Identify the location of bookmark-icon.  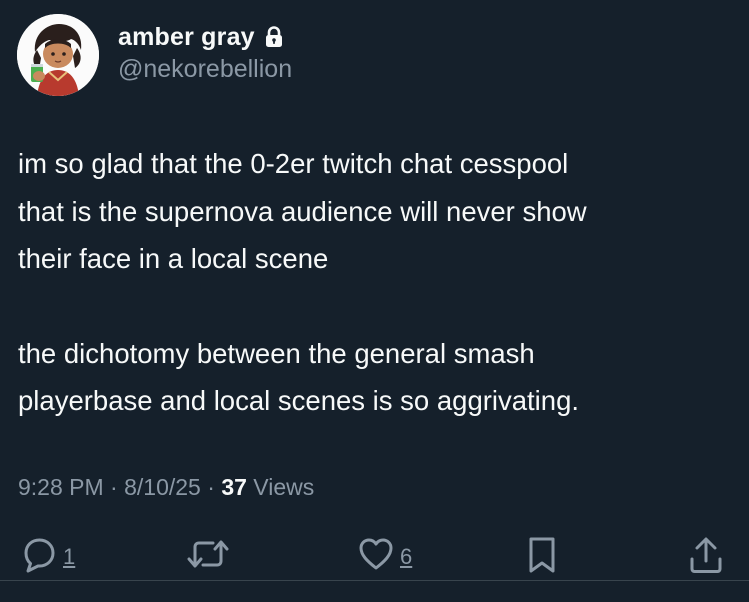
(542, 557).